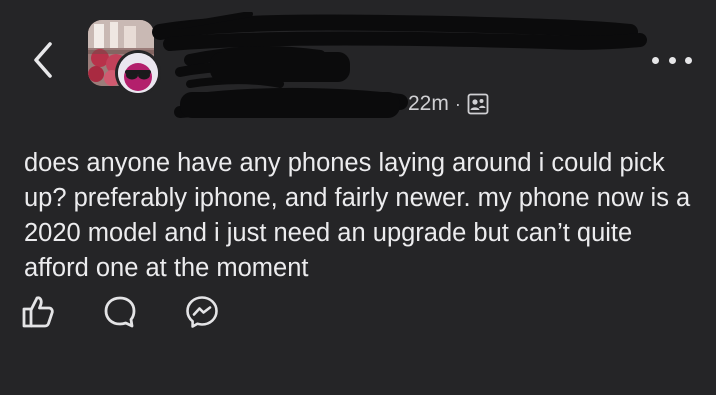 The image size is (716, 395). What do you see at coordinates (428, 103) in the screenshot?
I see `timestamp: 22m` at bounding box center [428, 103].